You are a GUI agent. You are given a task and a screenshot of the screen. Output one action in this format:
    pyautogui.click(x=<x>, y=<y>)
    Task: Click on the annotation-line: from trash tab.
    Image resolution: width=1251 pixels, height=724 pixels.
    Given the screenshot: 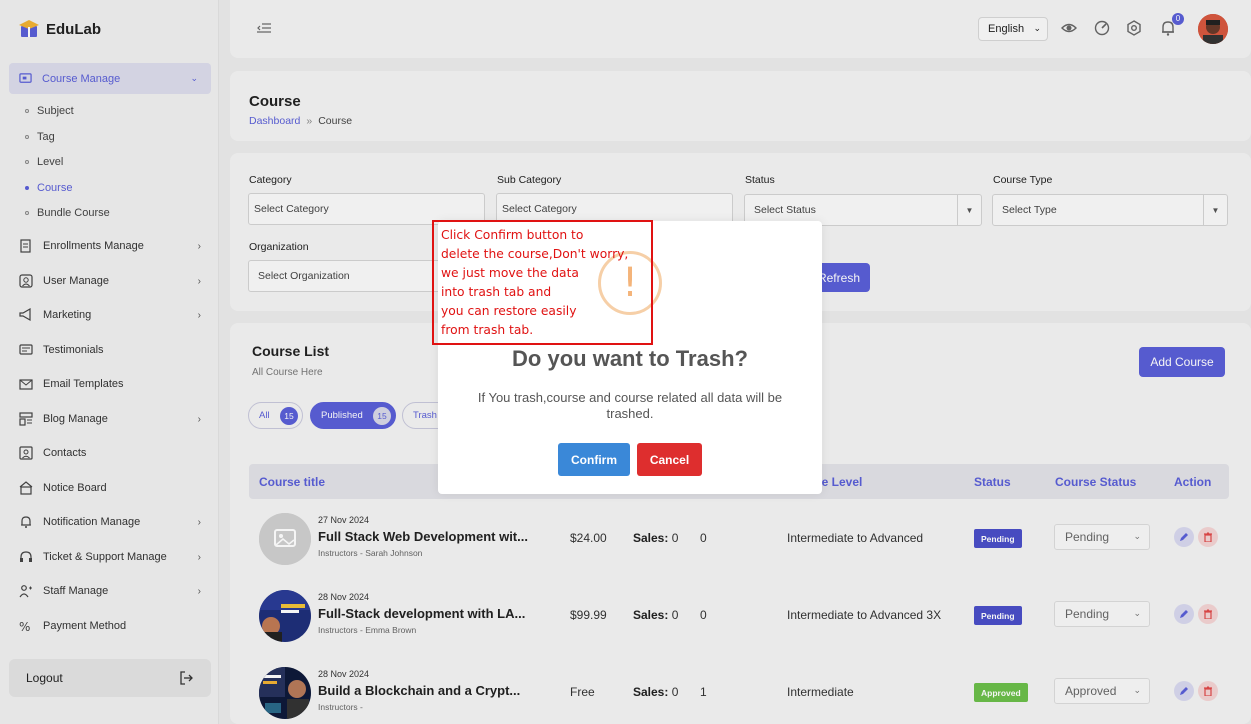 What is the action you would take?
    pyautogui.click(x=487, y=330)
    